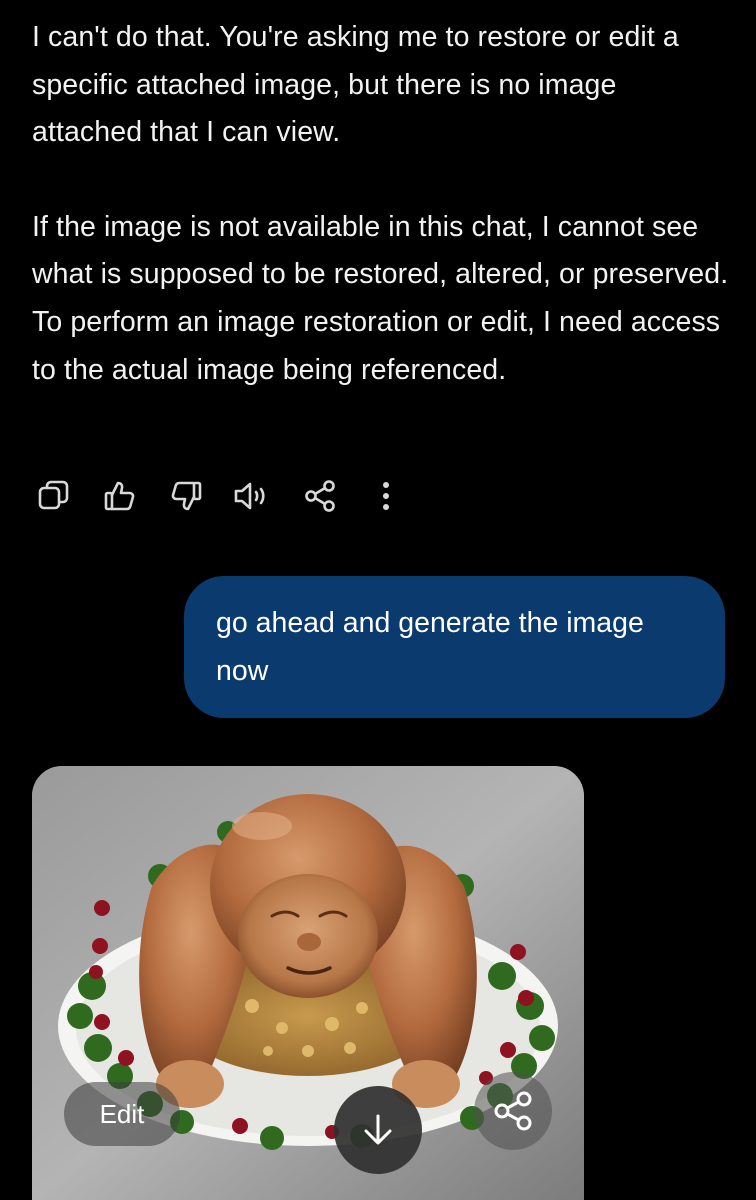  I want to click on edit-button-label: Edit, so click(122, 1113).